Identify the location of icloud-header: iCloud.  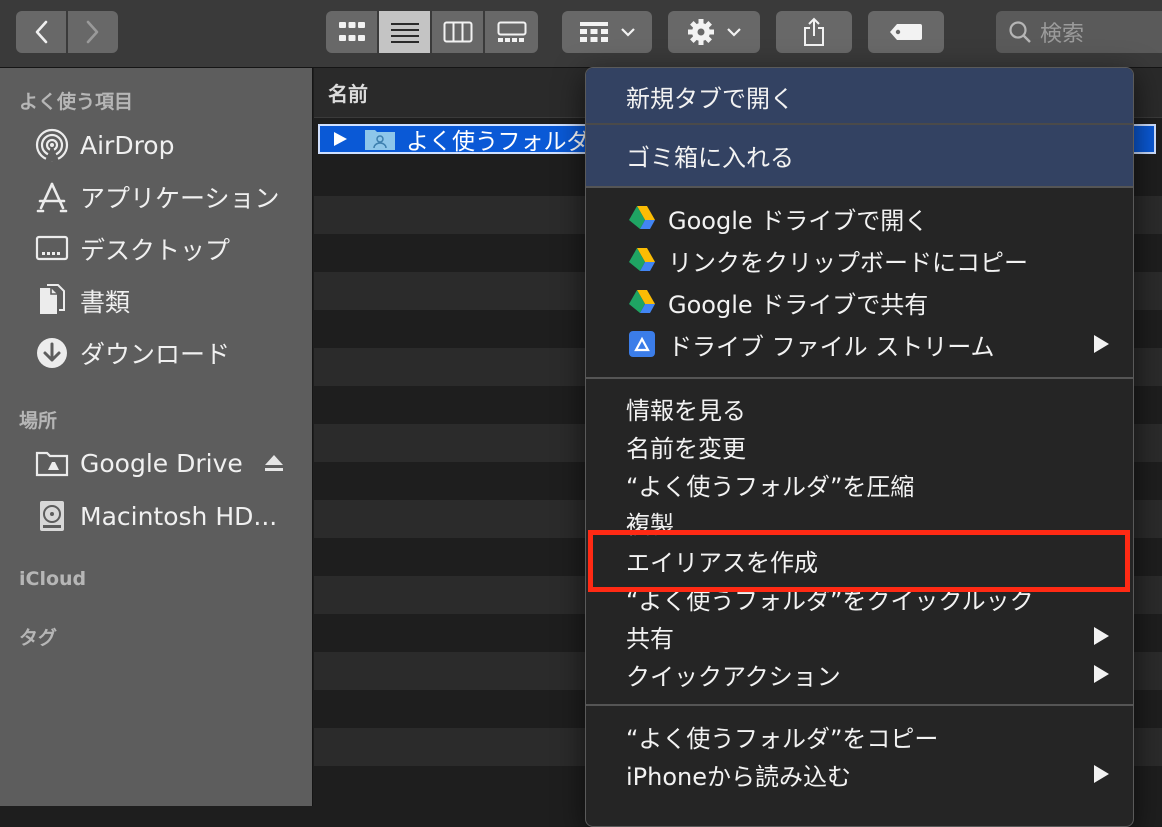
(53, 579).